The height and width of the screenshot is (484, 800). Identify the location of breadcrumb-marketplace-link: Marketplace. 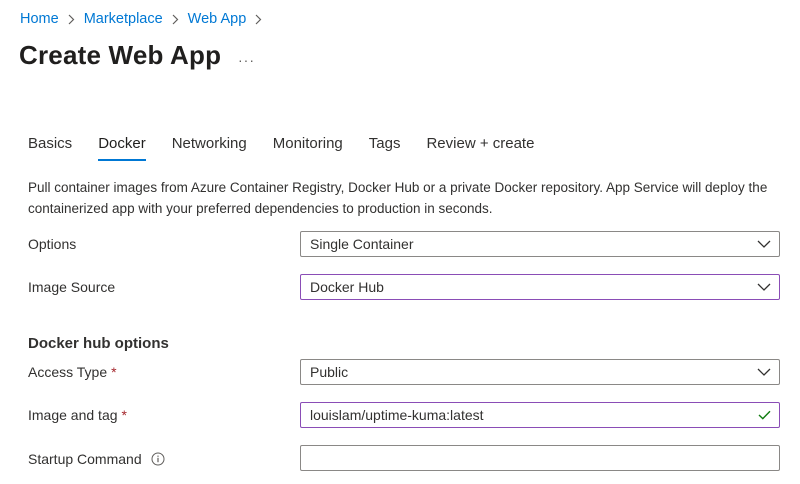
(123, 19).